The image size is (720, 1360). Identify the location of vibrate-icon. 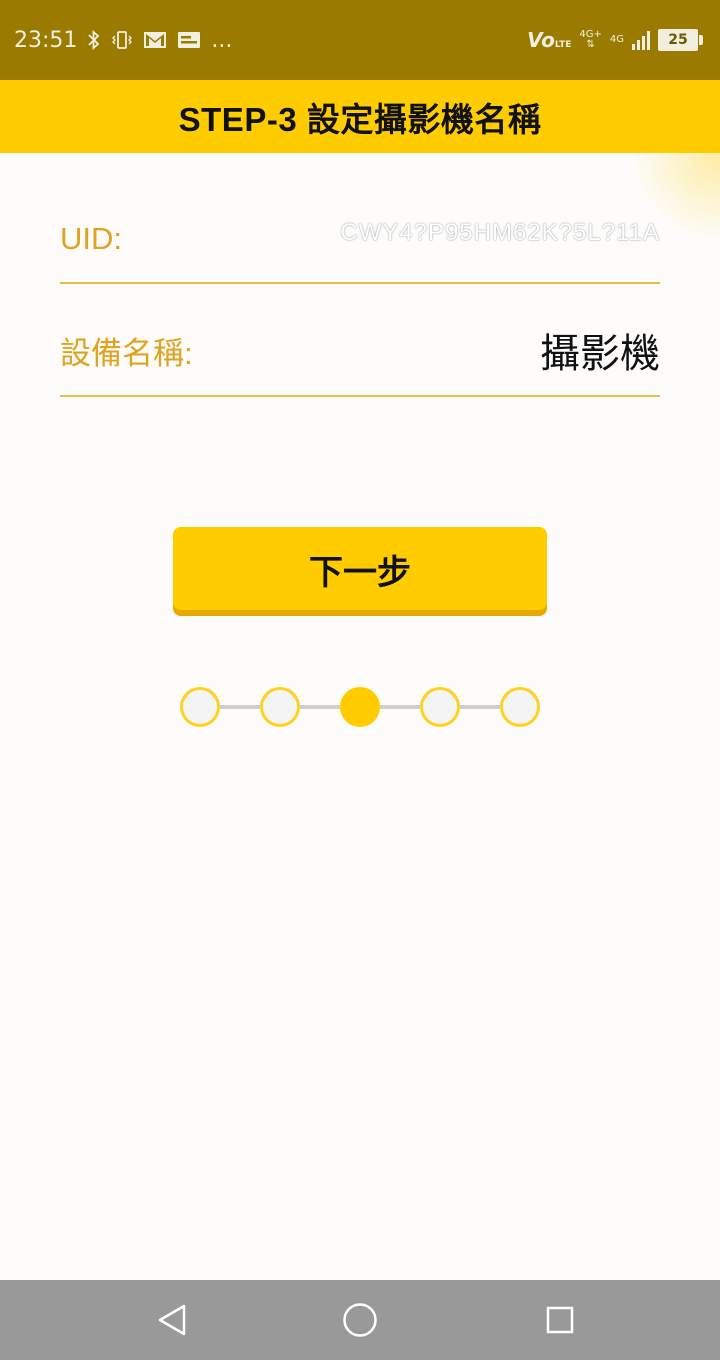
(122, 40).